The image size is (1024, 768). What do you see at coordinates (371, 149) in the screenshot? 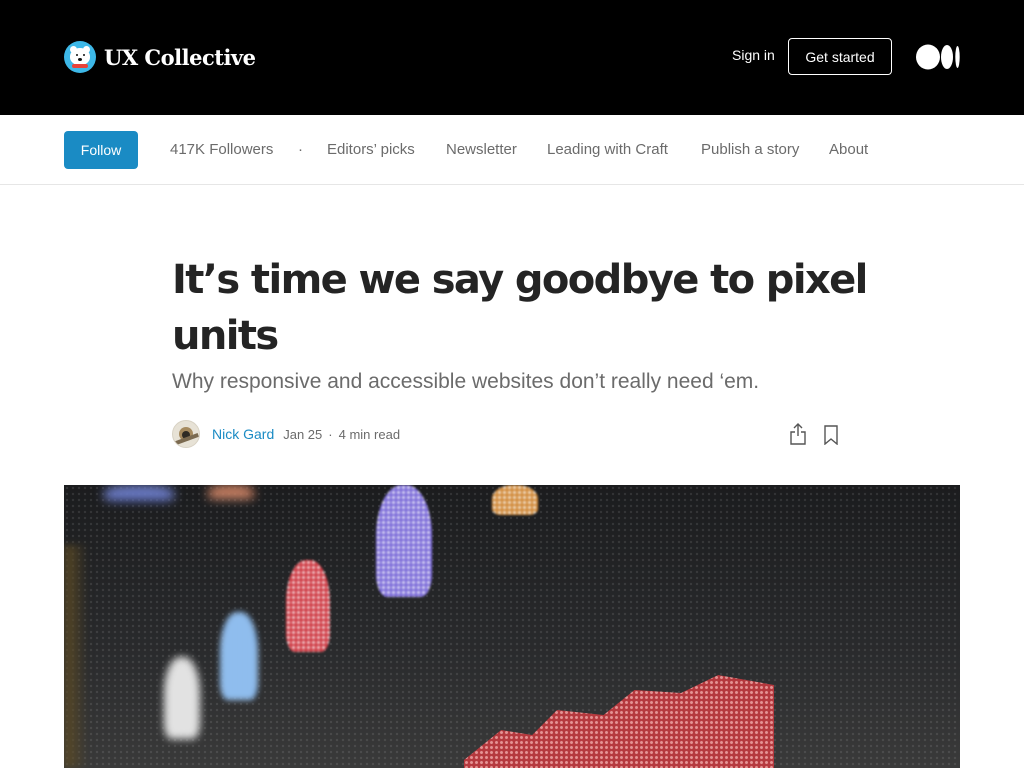
I see `nav-item-editors-picks: Editors’ picks` at bounding box center [371, 149].